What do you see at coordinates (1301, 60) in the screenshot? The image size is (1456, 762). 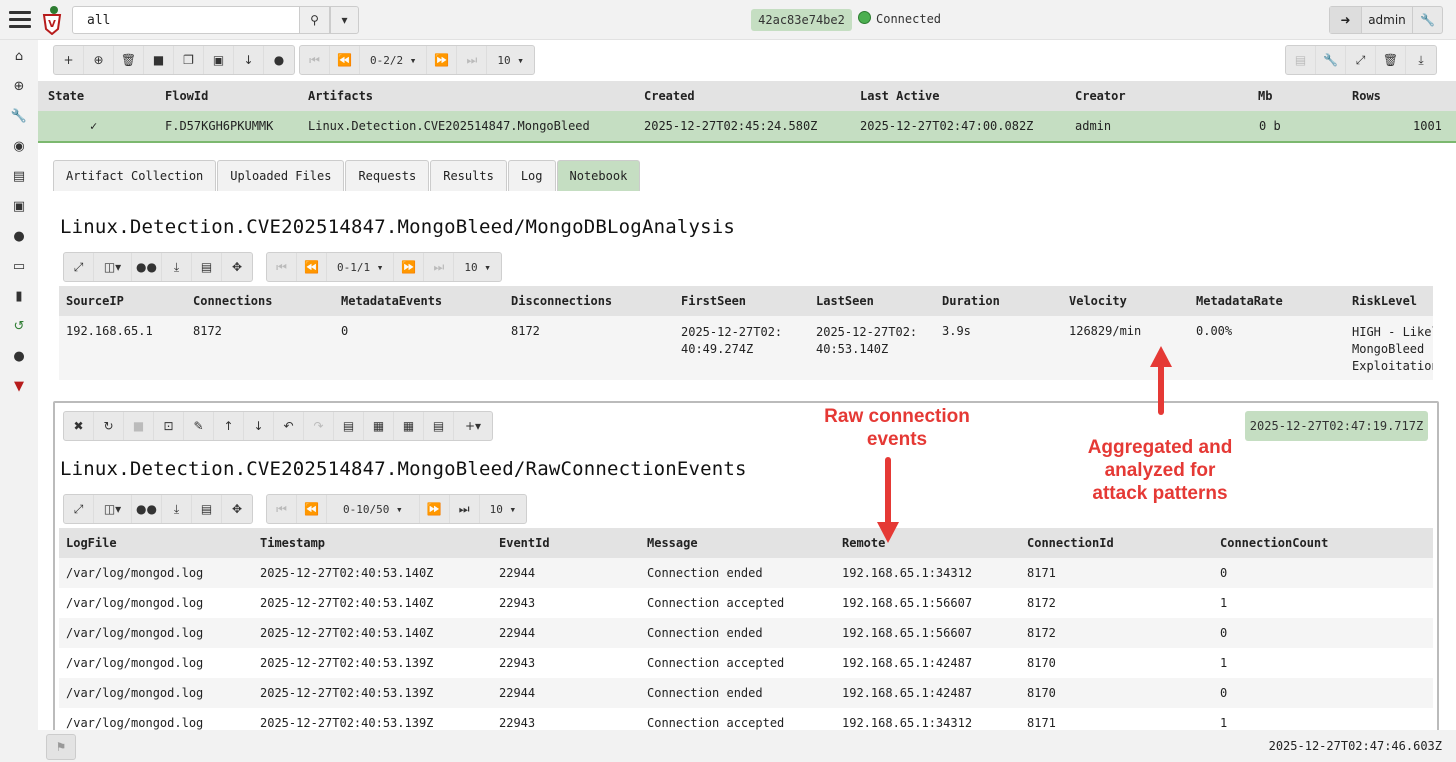 I see `notebook-button: ▤` at bounding box center [1301, 60].